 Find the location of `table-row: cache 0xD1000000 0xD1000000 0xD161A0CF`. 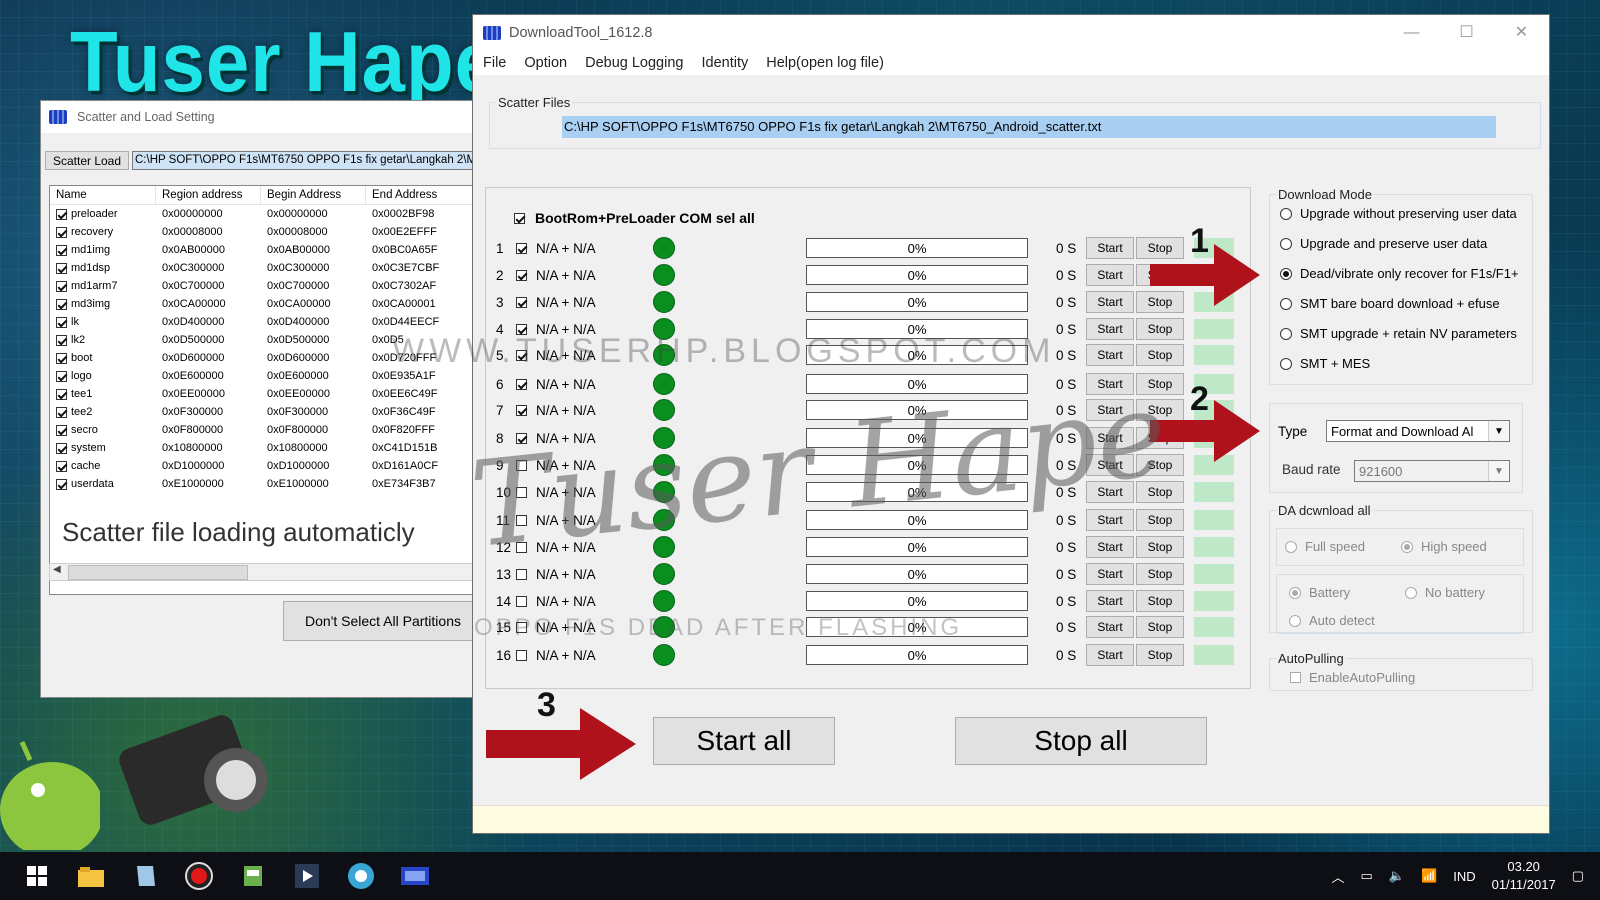

table-row: cache 0xD1000000 0xD1000000 0xD161A0CF is located at coordinates (262, 466).